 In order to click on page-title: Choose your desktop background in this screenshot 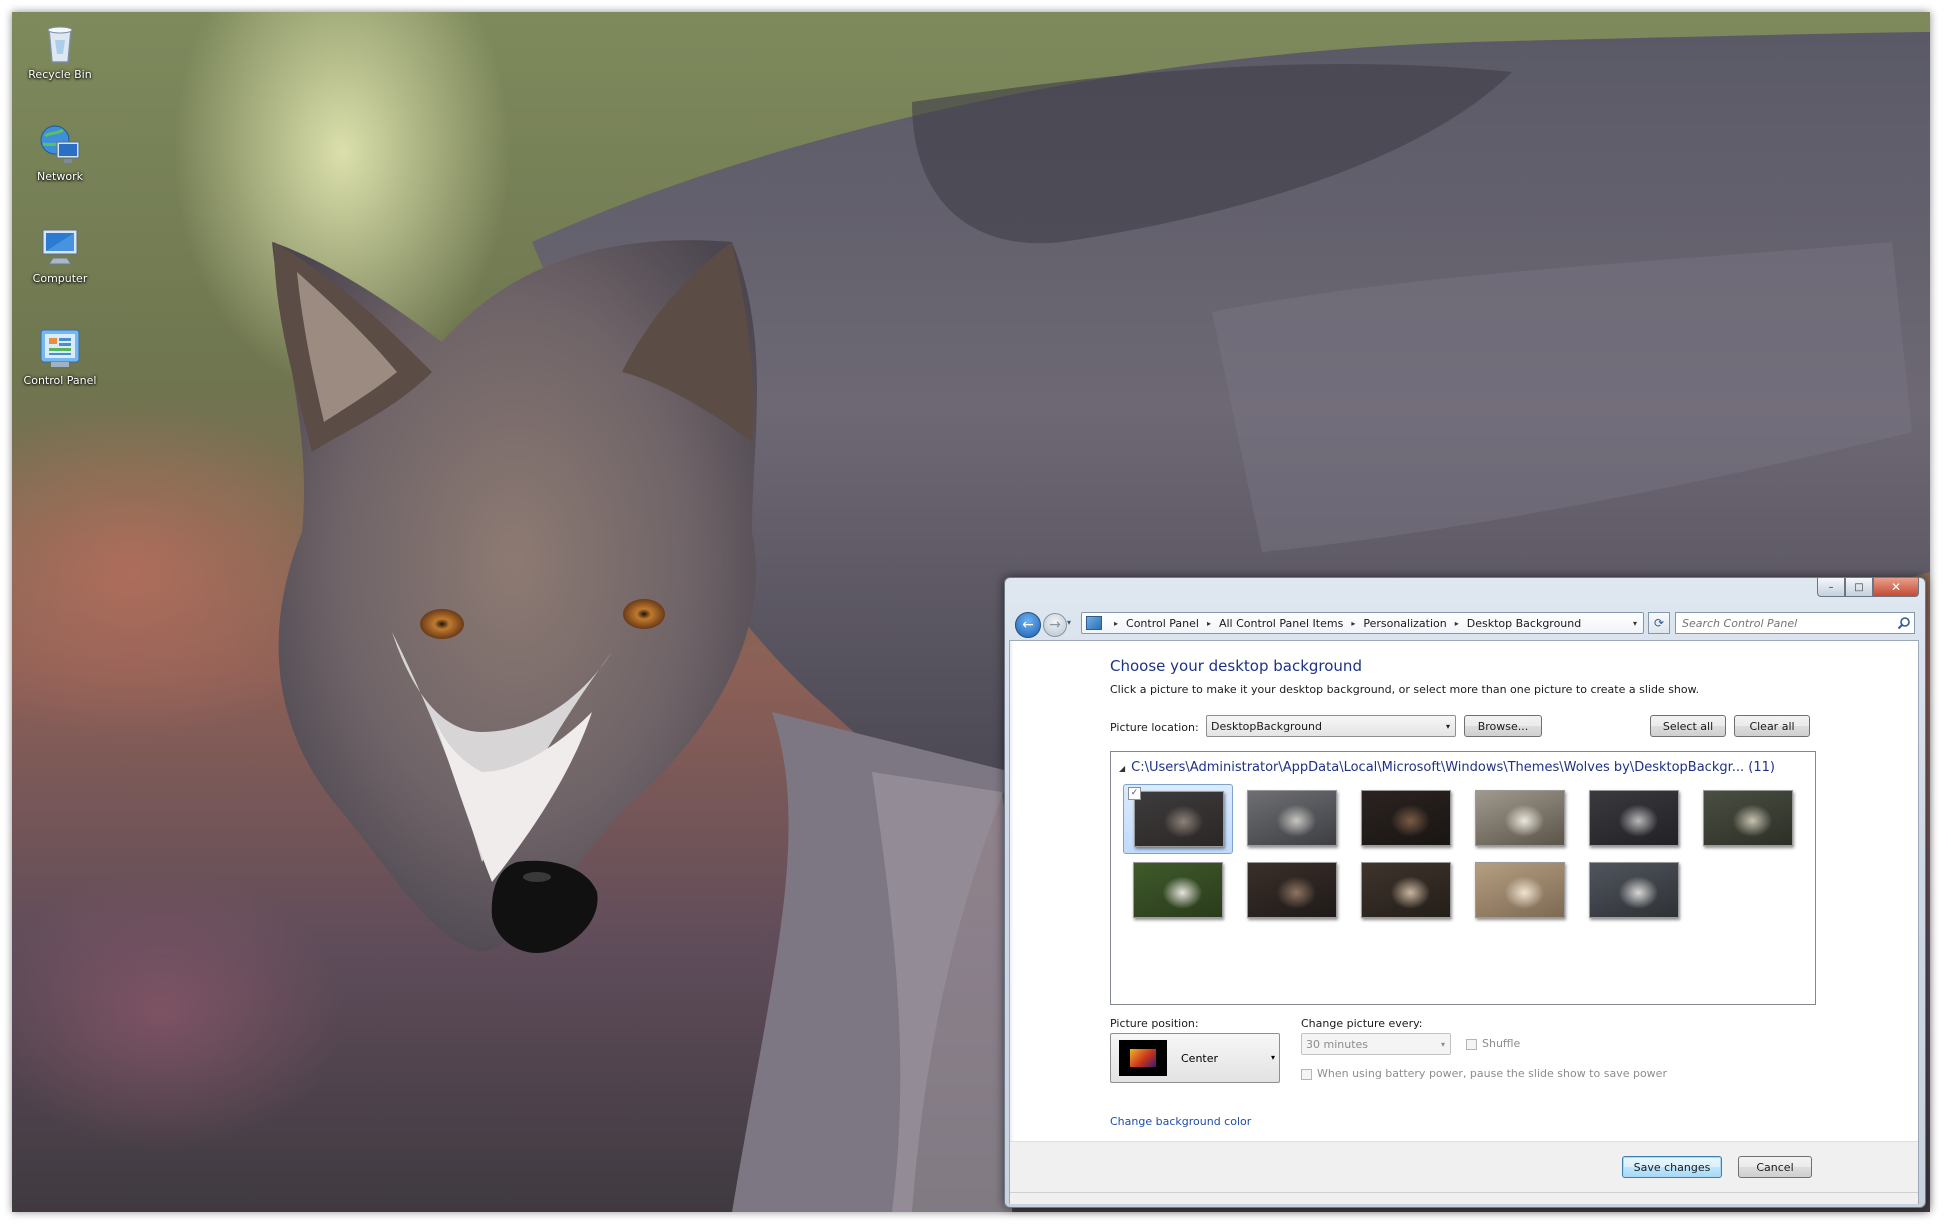, I will do `click(1236, 666)`.